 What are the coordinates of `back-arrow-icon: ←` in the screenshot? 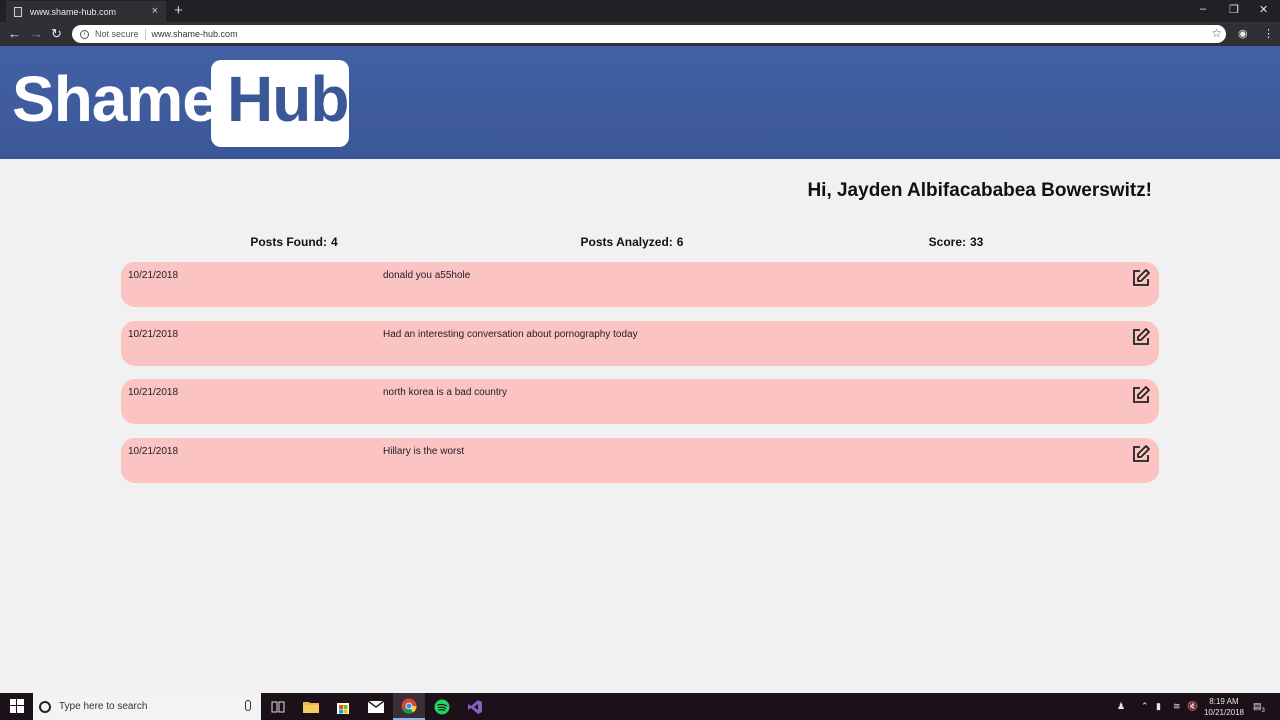 It's located at (14, 34).